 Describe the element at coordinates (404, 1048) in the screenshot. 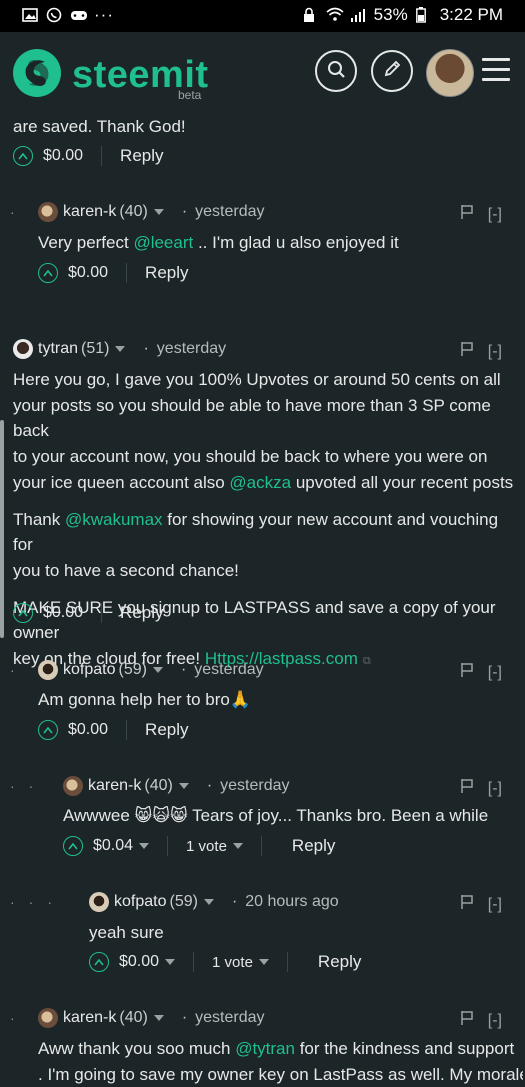

I see `comment-text: for the kindness and support` at that location.